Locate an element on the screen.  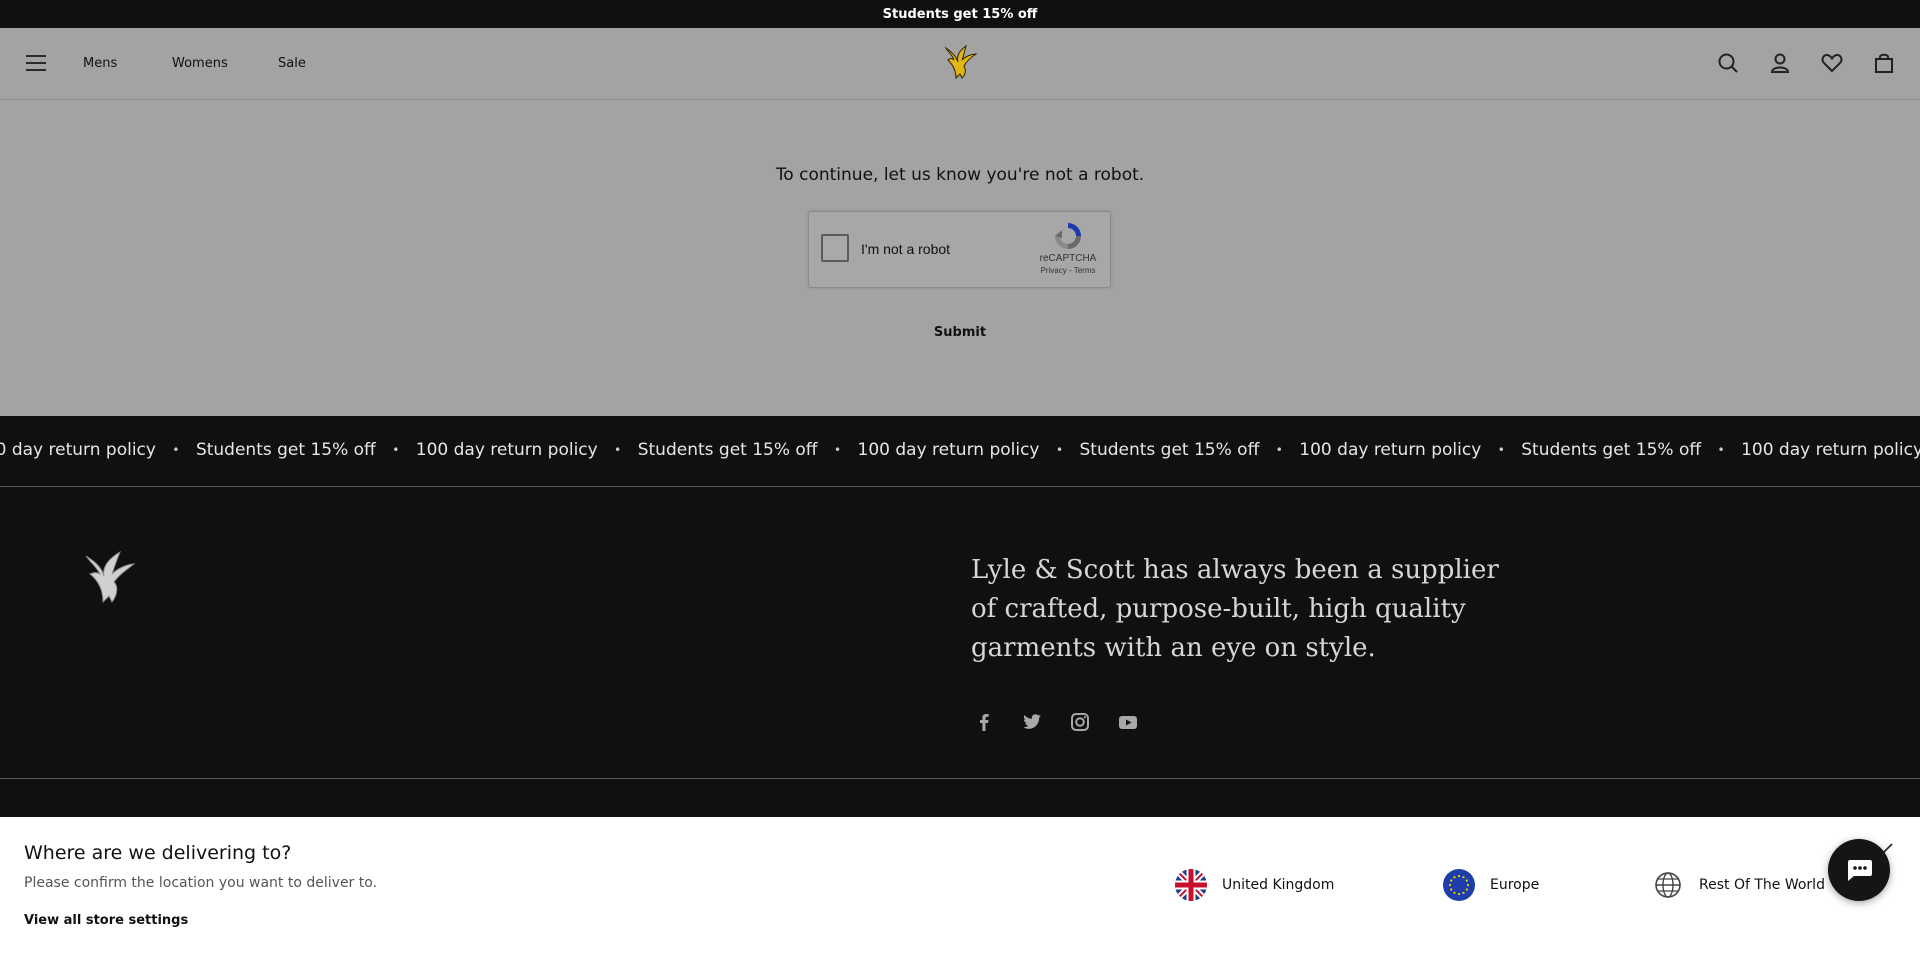
option-rest-of-the-world: Rest Of The World is located at coordinates (1738, 885).